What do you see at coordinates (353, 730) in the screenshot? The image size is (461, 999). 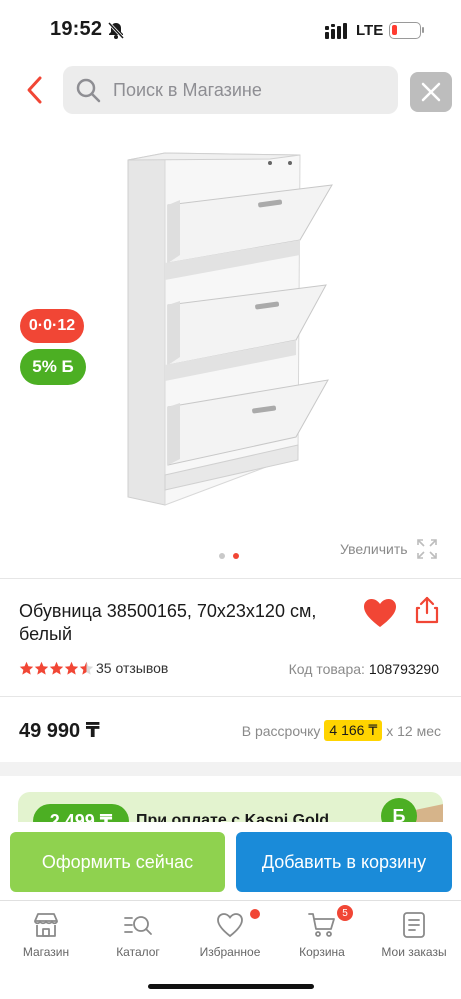 I see `installment-amount: 4 166 ₸` at bounding box center [353, 730].